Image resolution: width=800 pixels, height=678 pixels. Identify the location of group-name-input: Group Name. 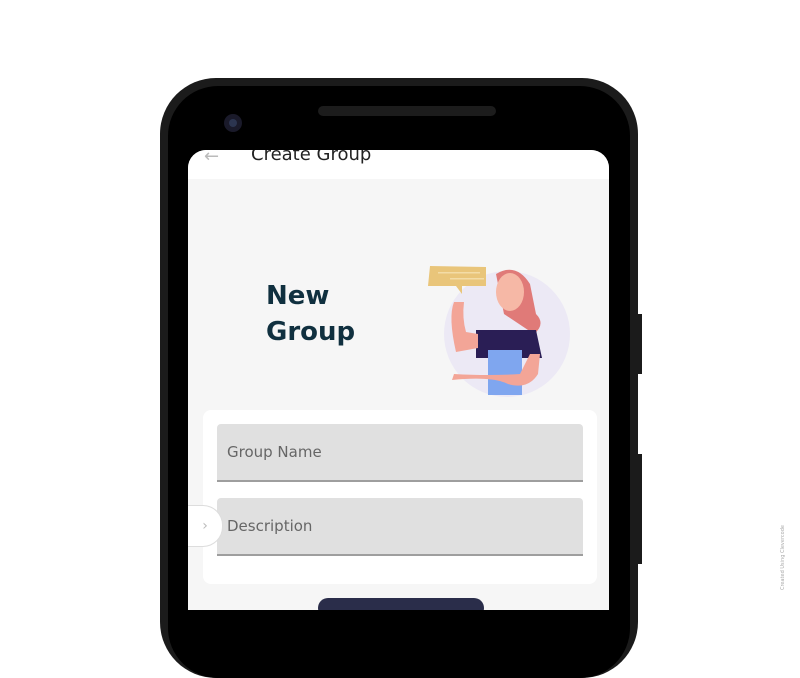
(400, 453).